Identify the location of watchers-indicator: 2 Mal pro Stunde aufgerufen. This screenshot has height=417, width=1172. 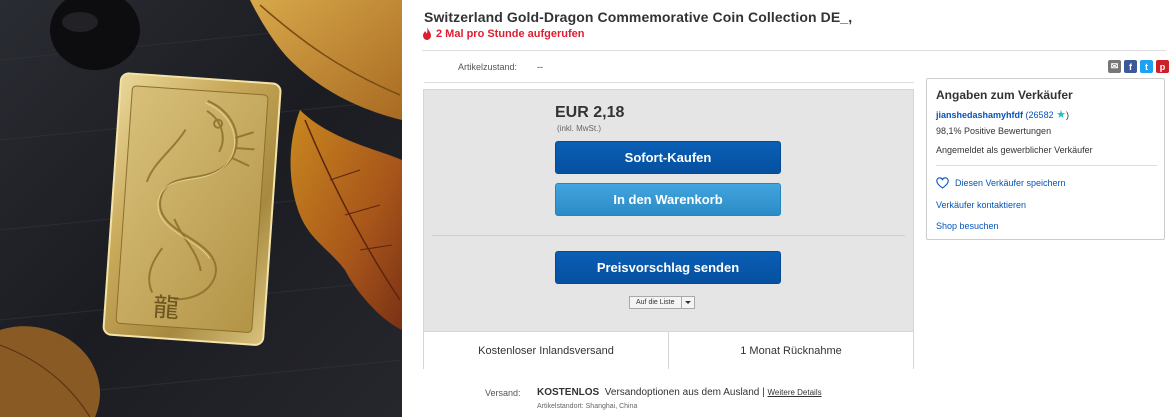
(503, 33).